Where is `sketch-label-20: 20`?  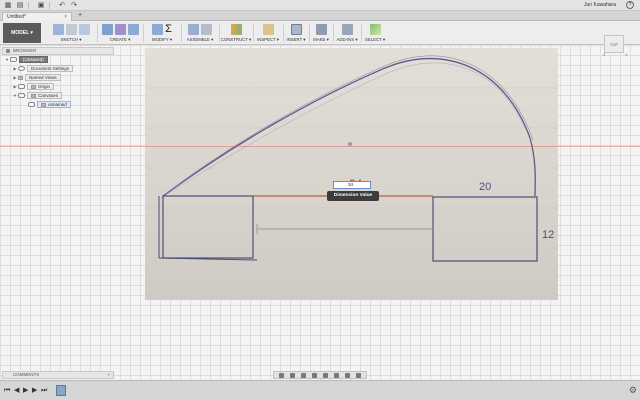 sketch-label-20: 20 is located at coordinates (485, 187).